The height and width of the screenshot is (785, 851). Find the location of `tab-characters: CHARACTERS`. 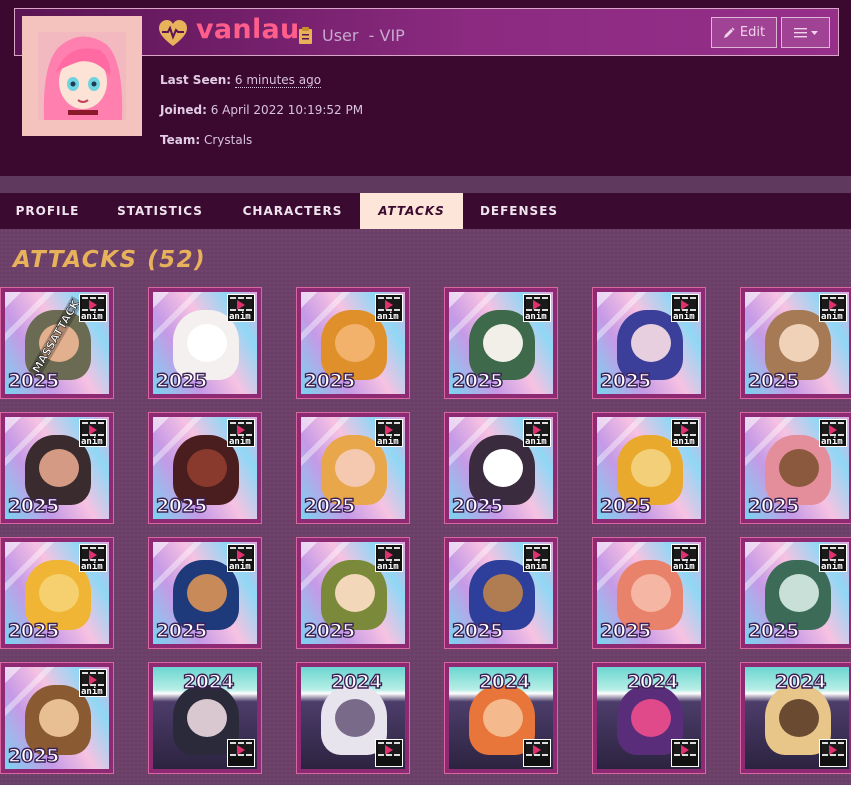

tab-characters: CHARACTERS is located at coordinates (292, 211).